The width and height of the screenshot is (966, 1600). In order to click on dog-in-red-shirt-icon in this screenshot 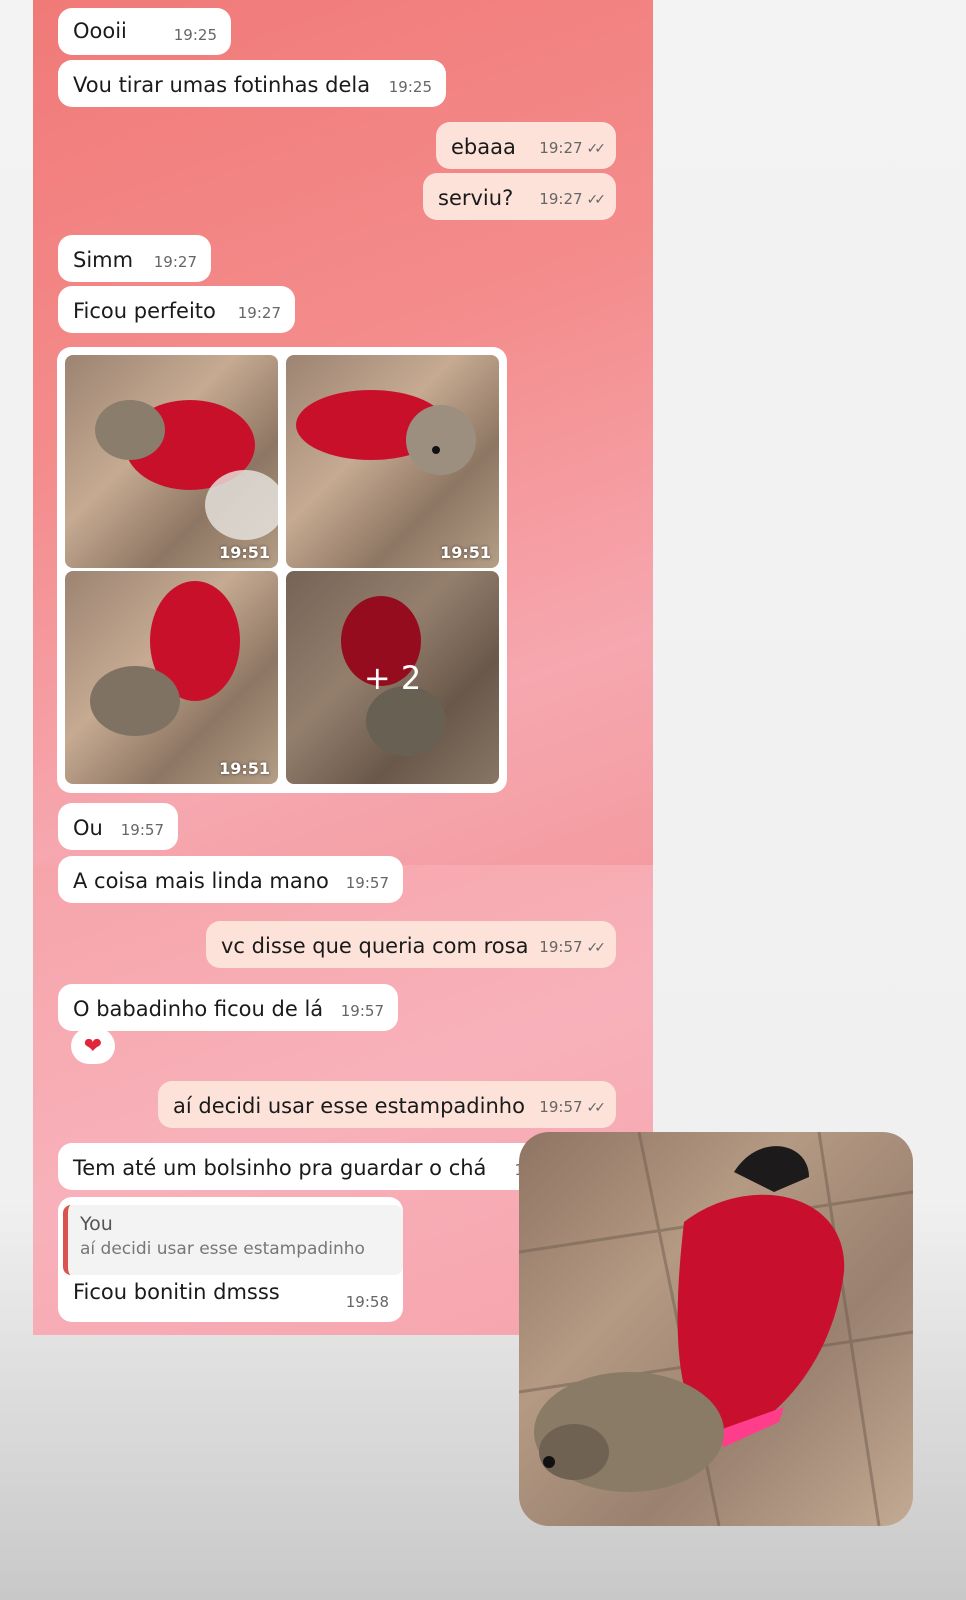, I will do `click(716, 1329)`.